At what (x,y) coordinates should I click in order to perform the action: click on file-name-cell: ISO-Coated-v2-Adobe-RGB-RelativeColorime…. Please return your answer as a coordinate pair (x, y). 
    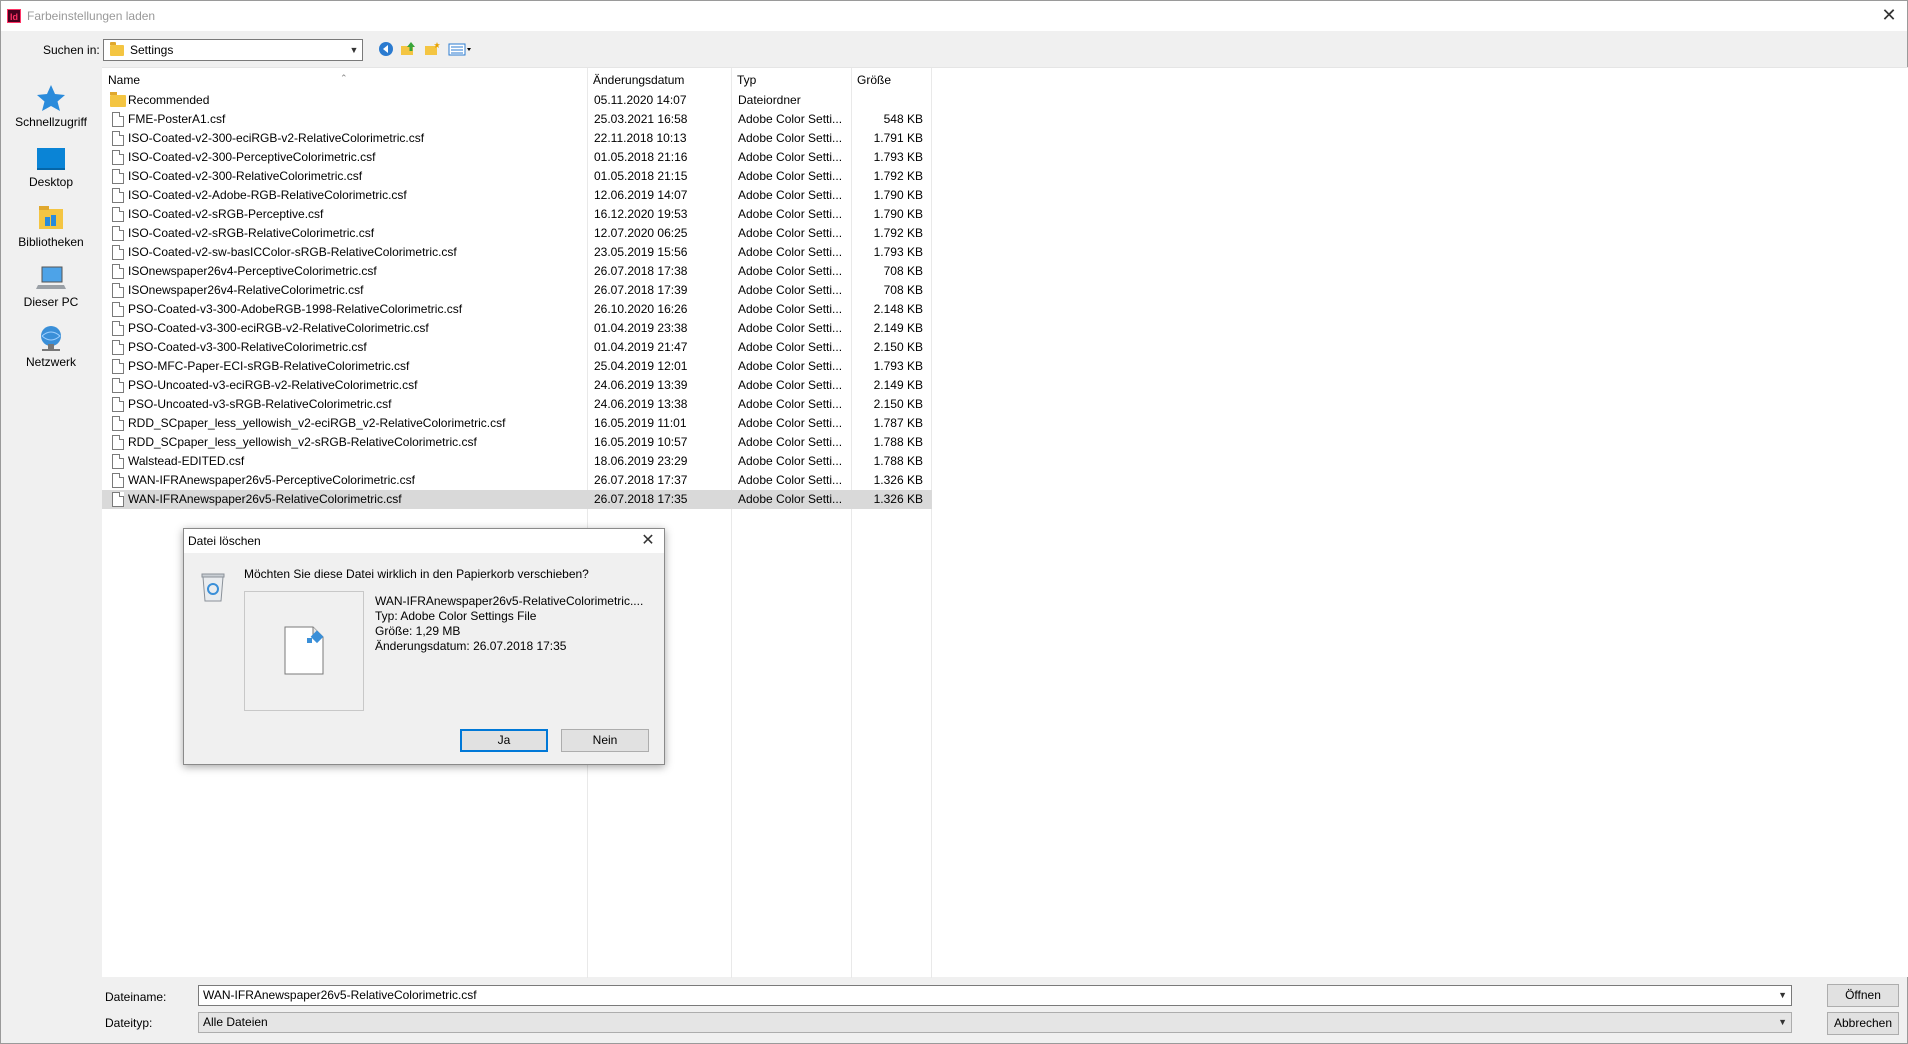
    Looking at the image, I should click on (267, 195).